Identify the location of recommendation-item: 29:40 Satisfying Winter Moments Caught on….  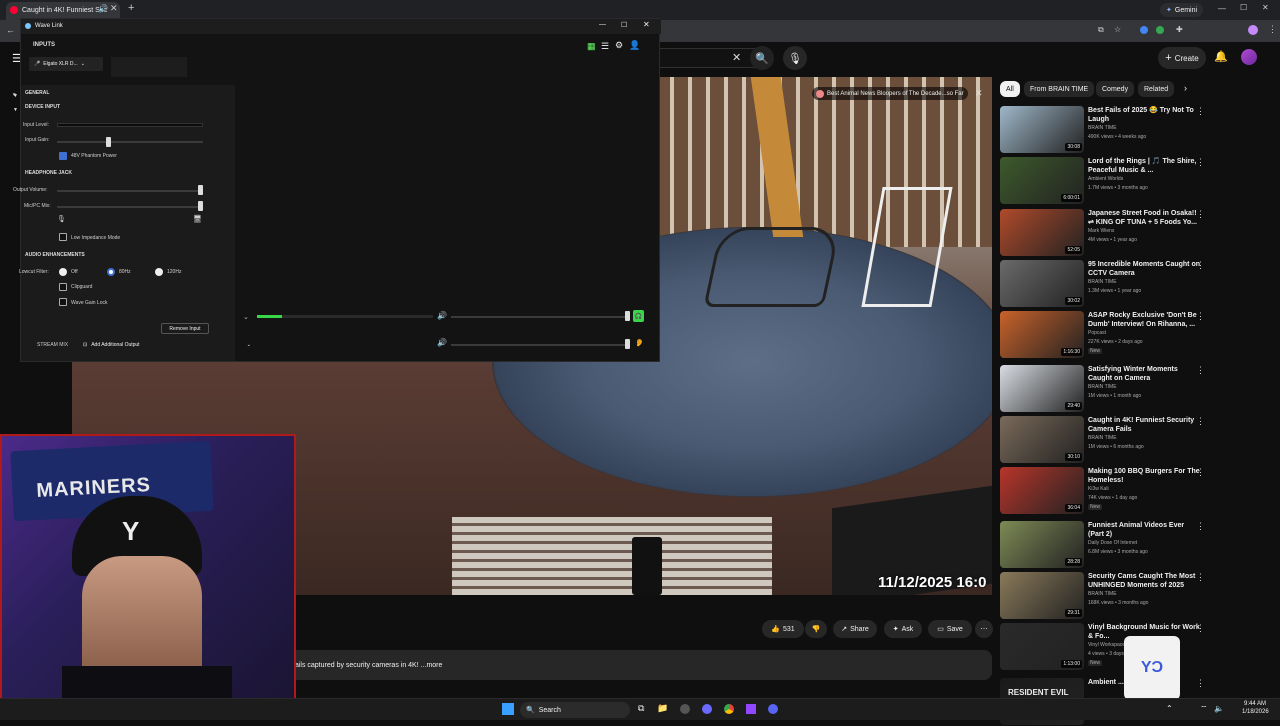
(1135, 389).